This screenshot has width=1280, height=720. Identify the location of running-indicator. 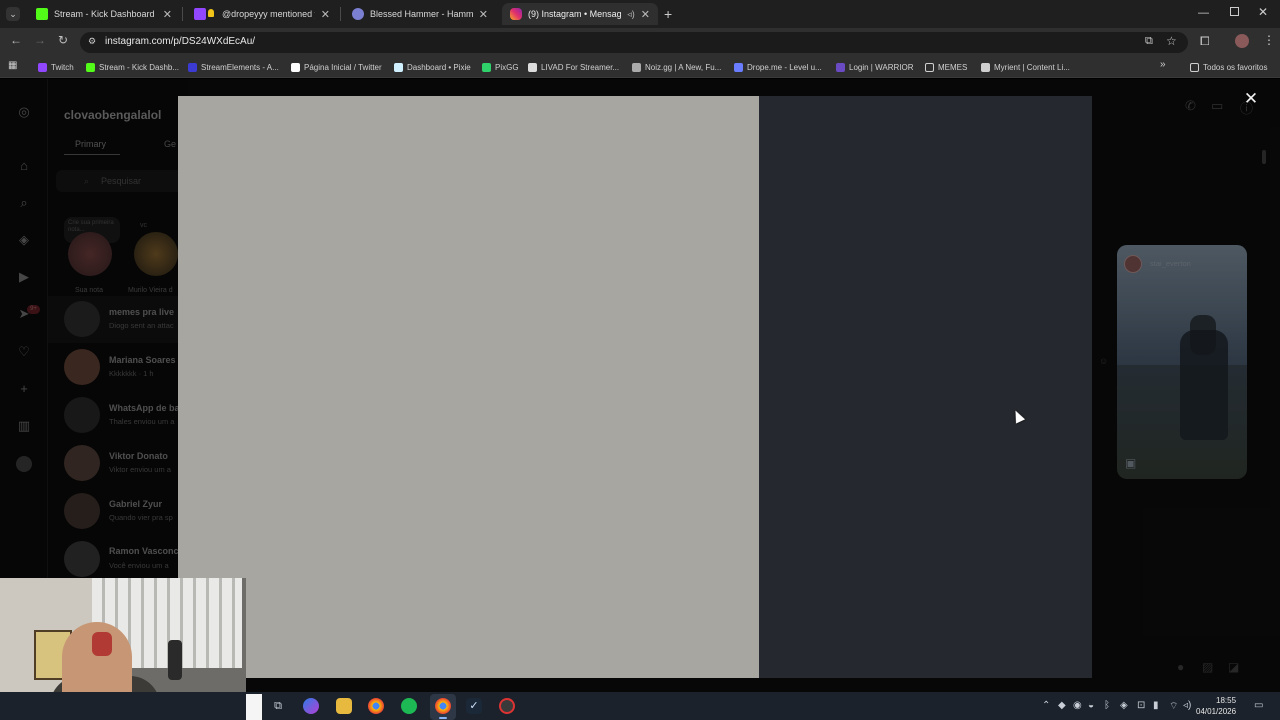
(443, 718).